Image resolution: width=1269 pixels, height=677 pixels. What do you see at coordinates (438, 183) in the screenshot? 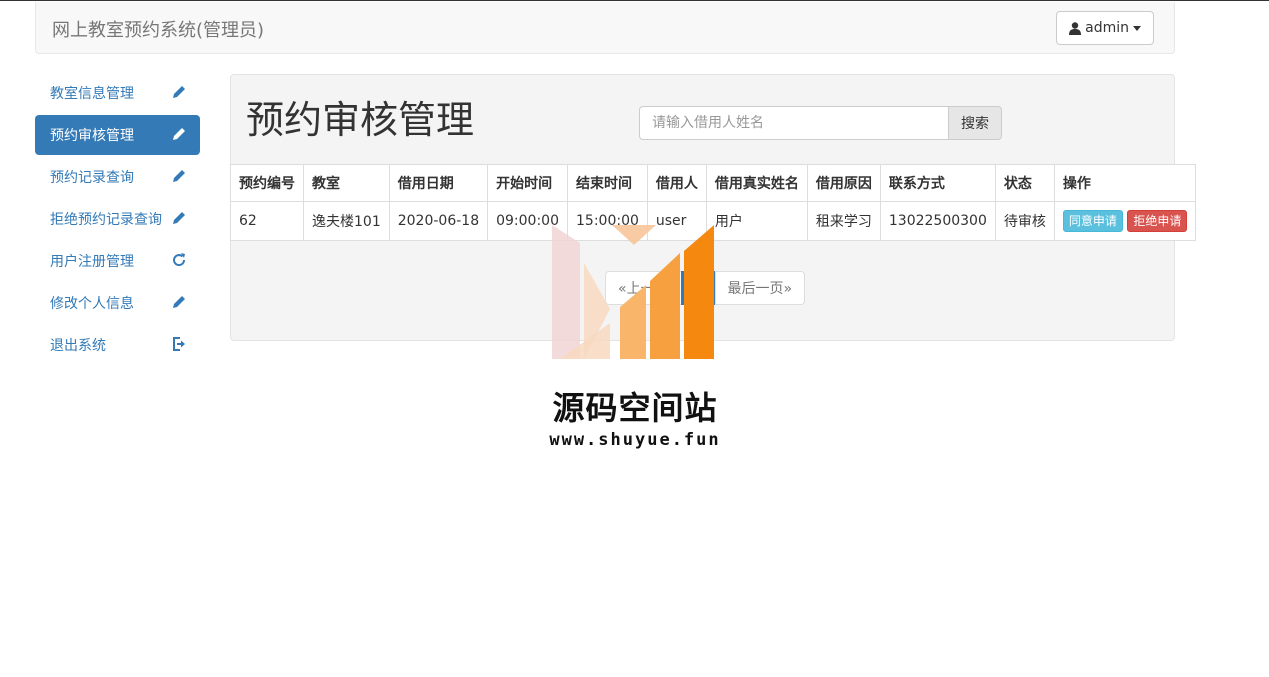
I see `column-header: 借用日期` at bounding box center [438, 183].